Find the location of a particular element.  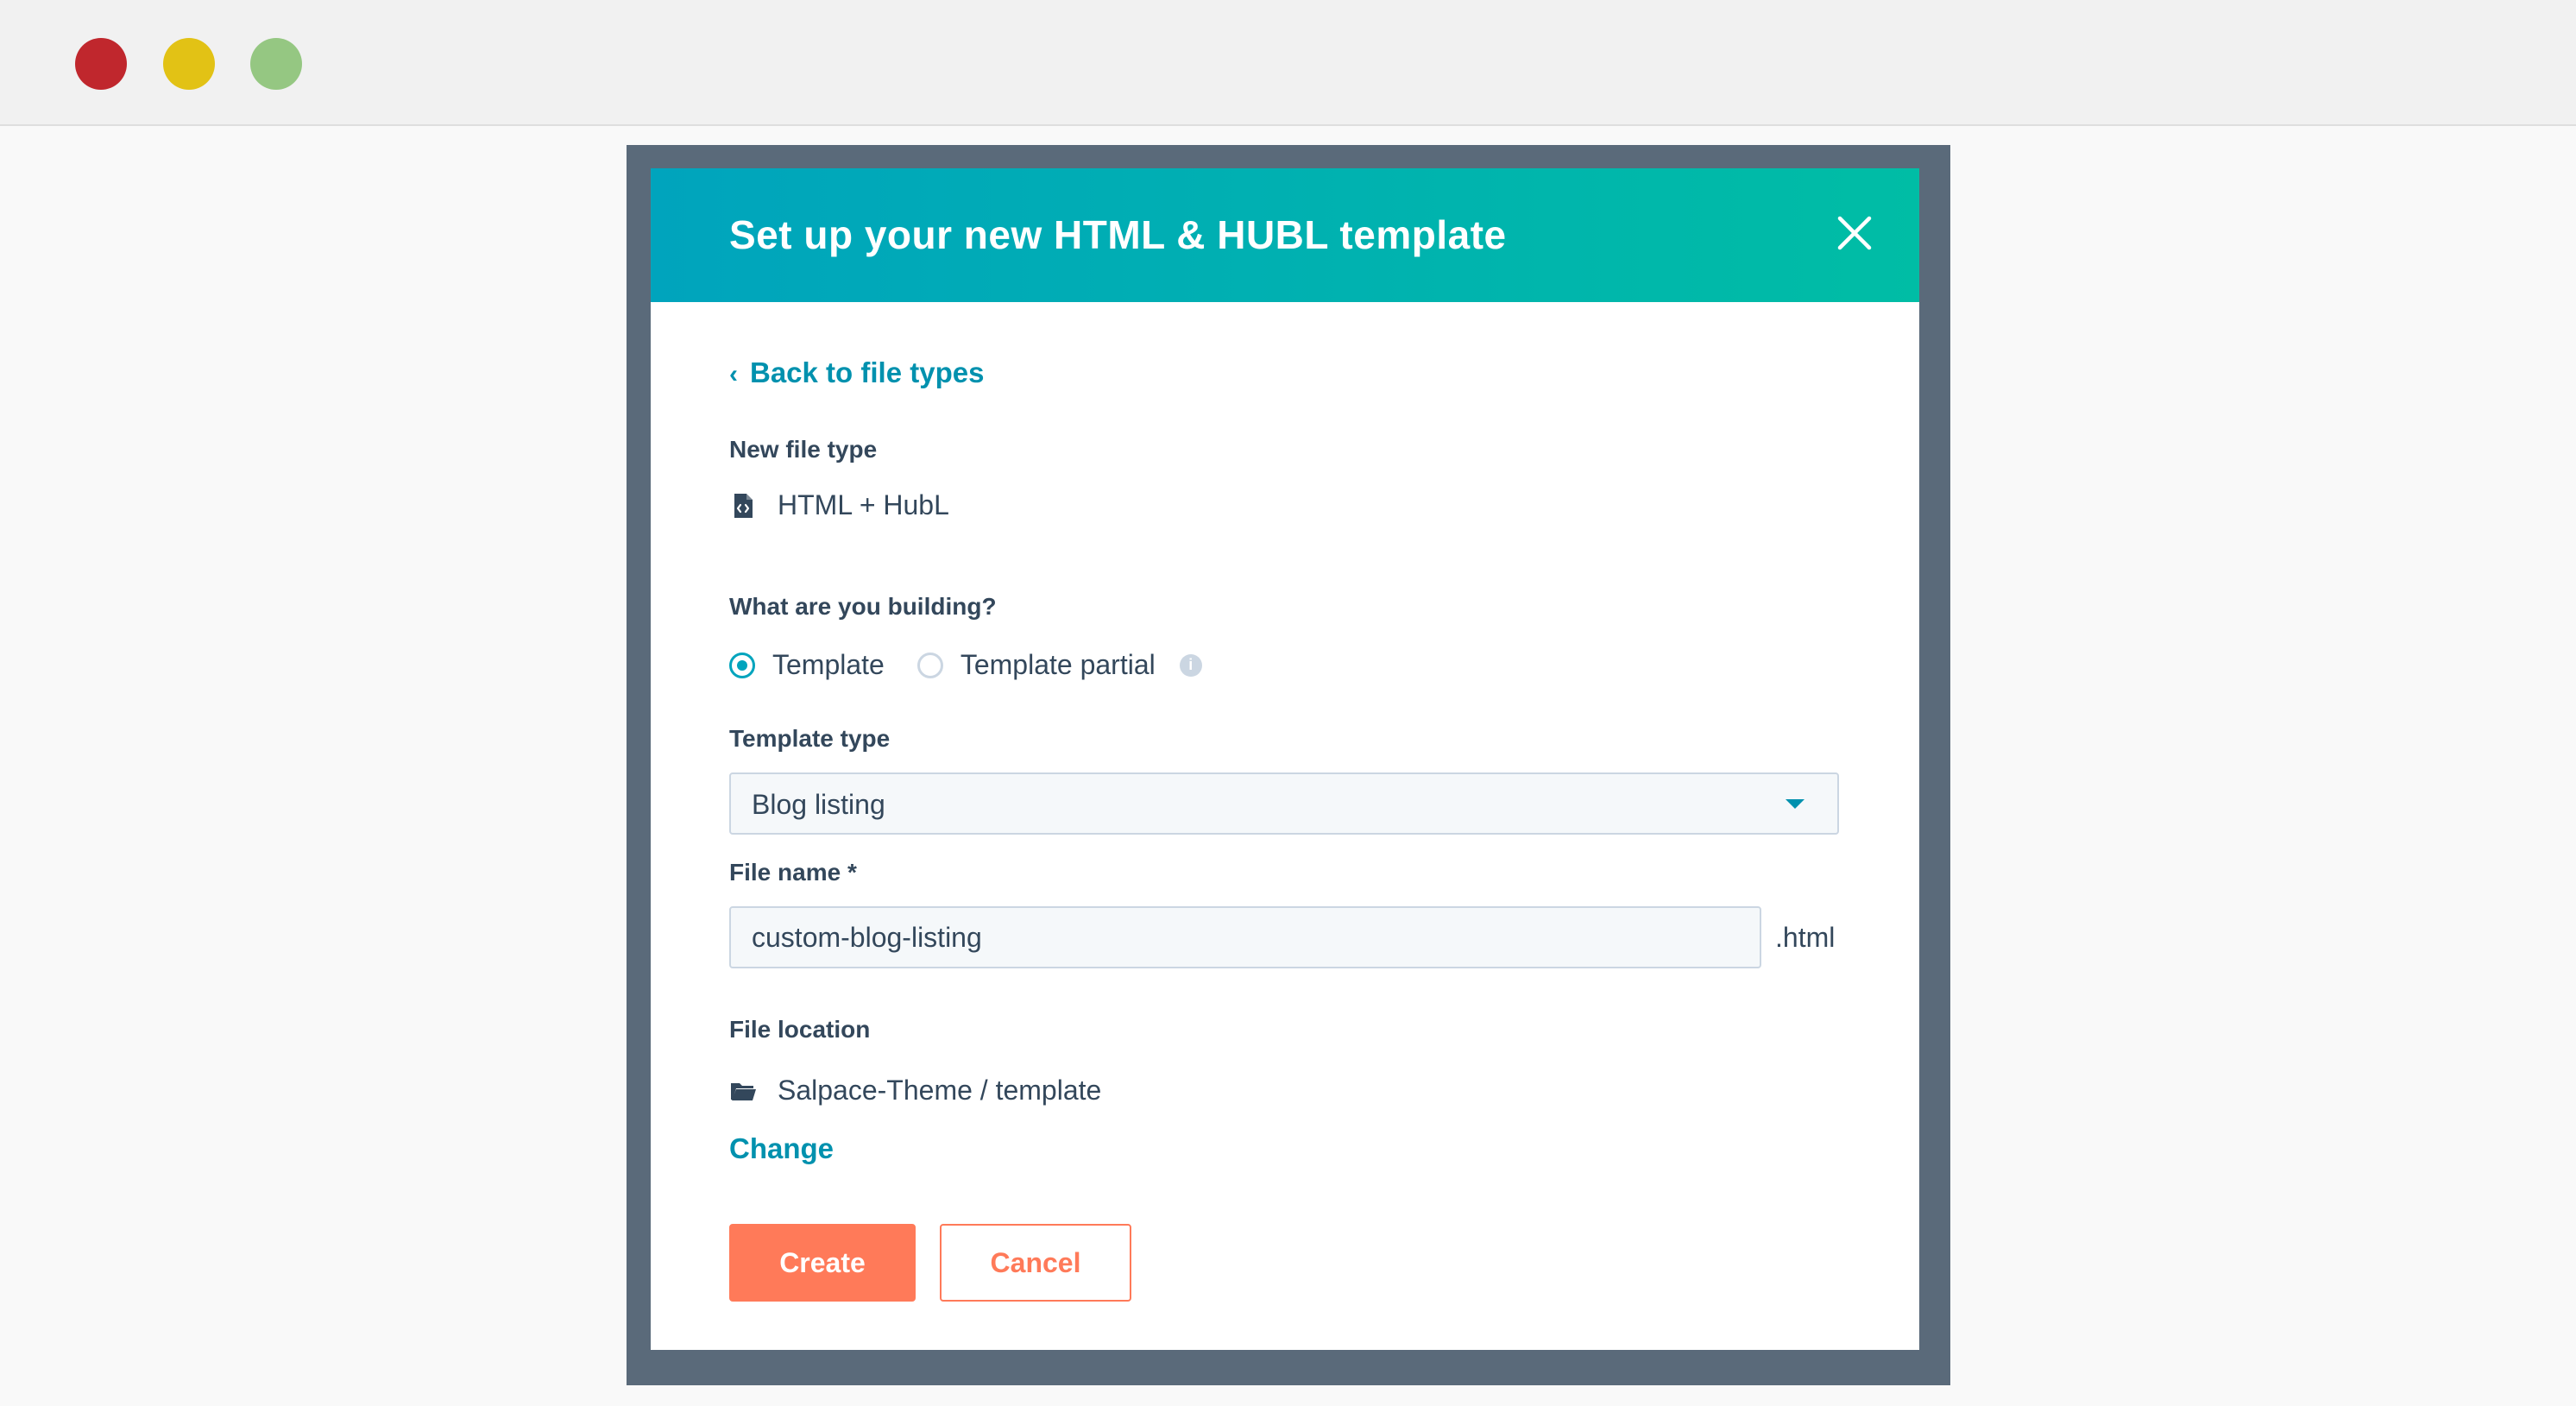

change-location-link: Change is located at coordinates (781, 1148).